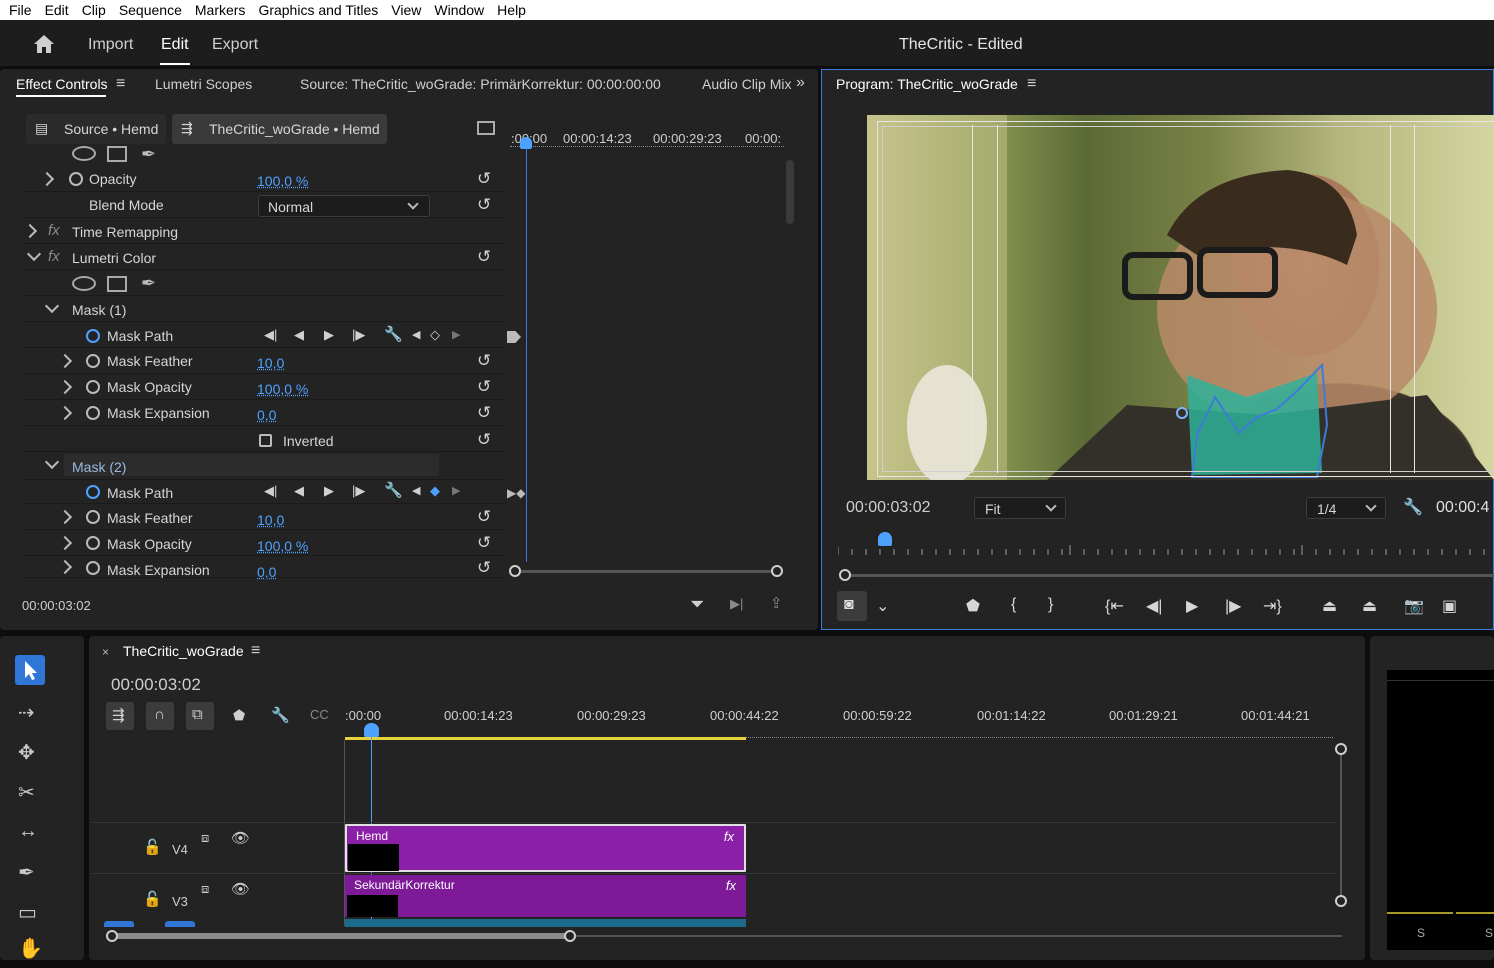  Describe the element at coordinates (240, 889) in the screenshot. I see `eye-icon: 👁` at that location.